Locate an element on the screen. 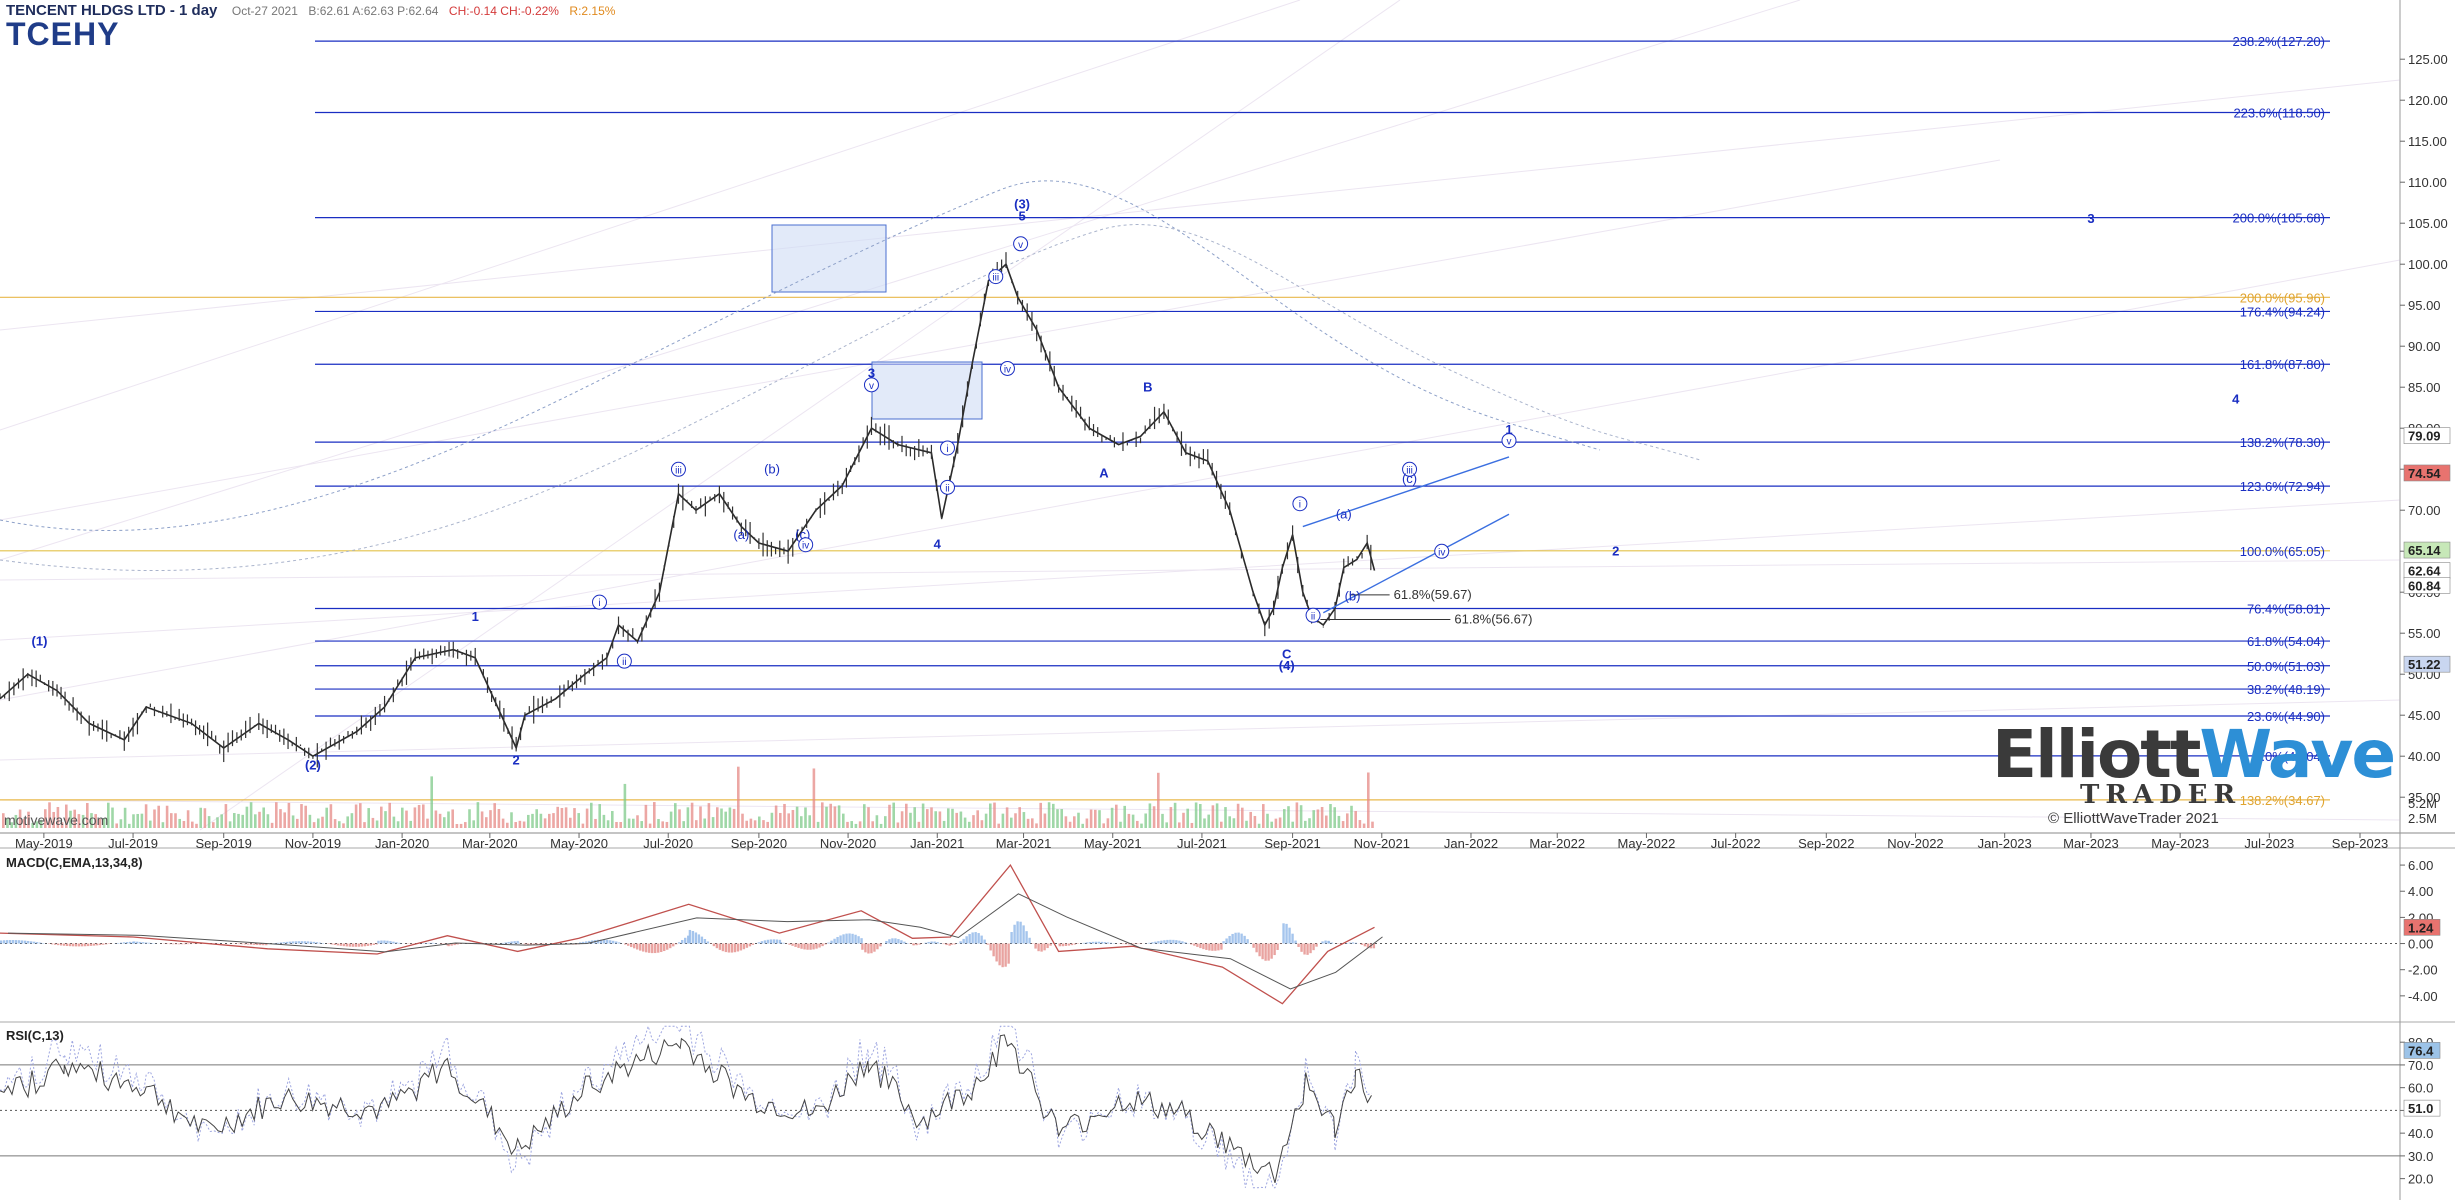  y-tick-label: 55.00 is located at coordinates (2424, 633).